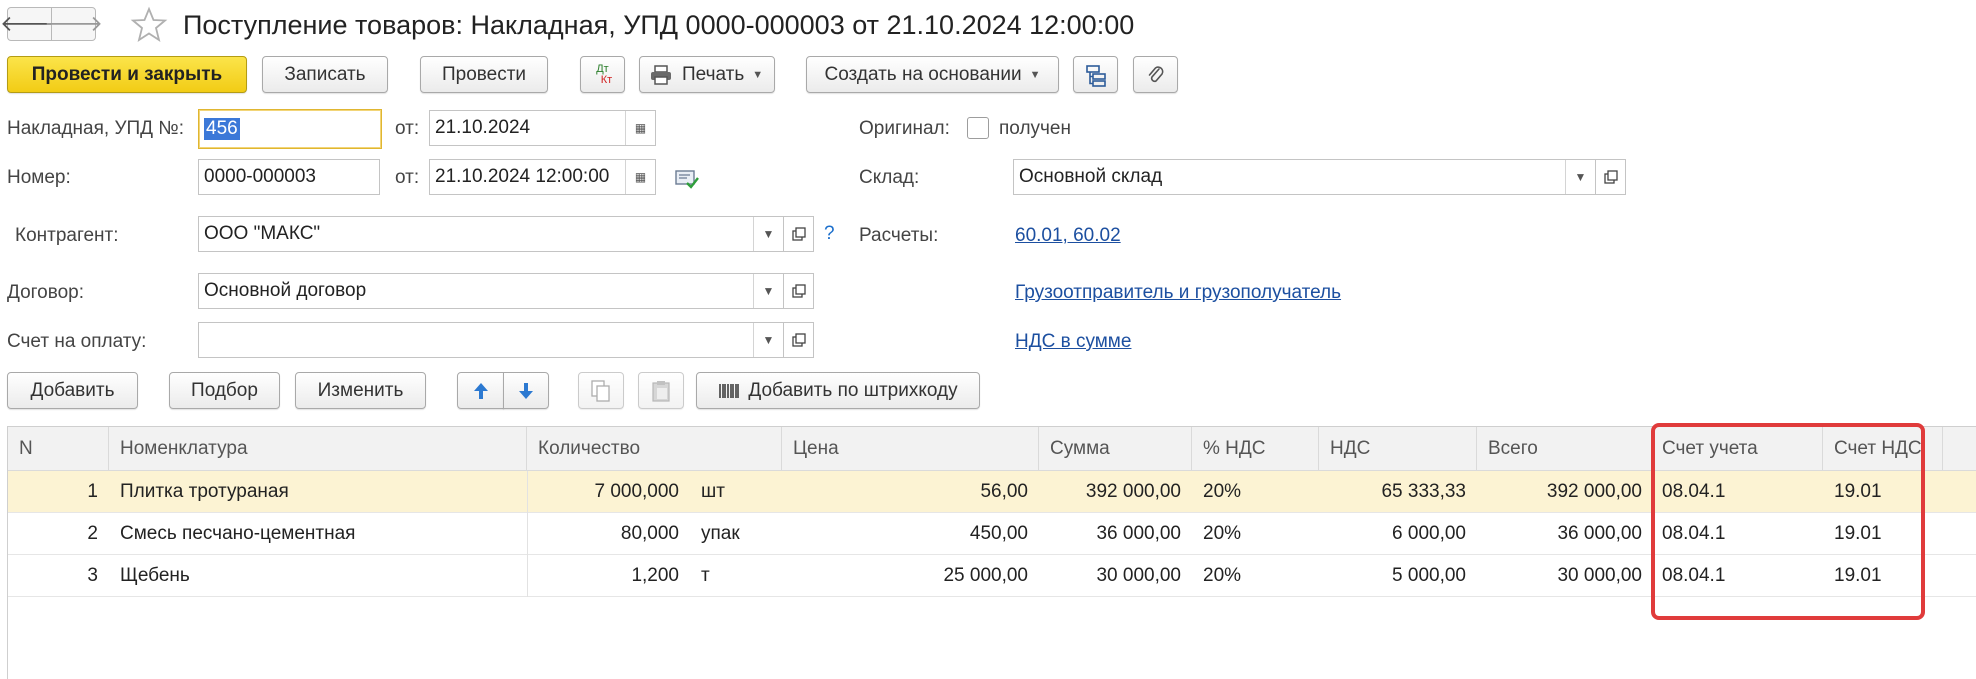 Image resolution: width=1976 pixels, height=679 pixels. Describe the element at coordinates (325, 74) in the screenshot. I see `save-button: Записать` at that location.